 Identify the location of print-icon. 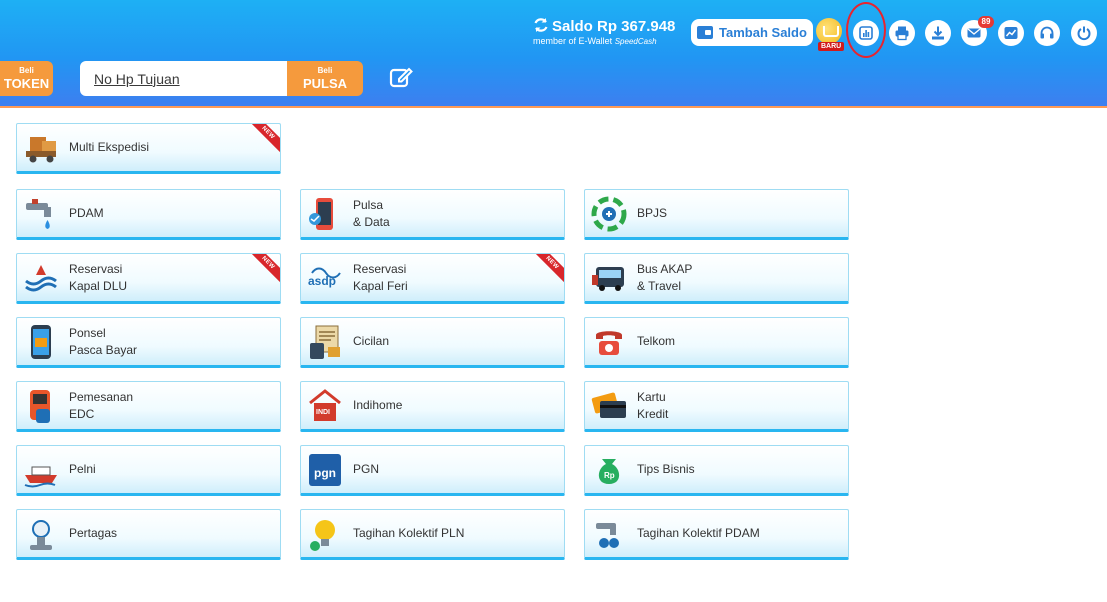
(902, 33).